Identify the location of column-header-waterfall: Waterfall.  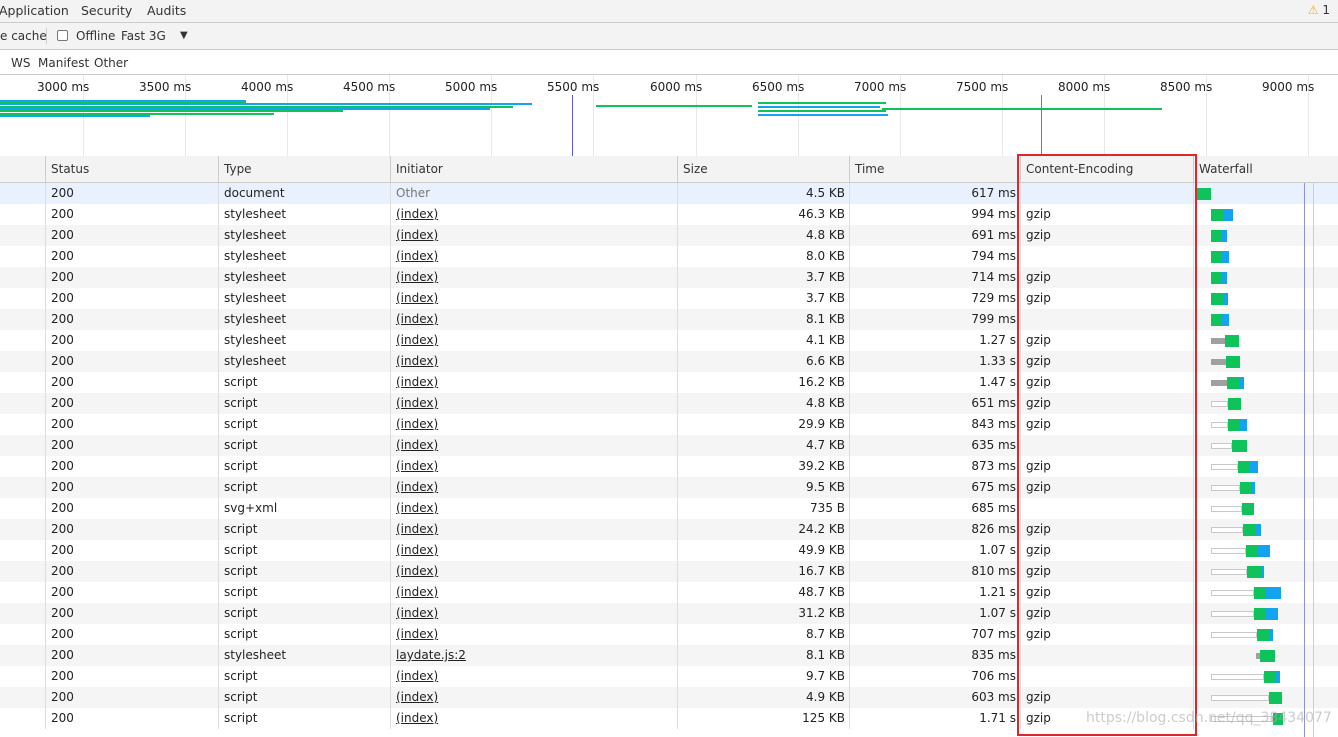
(1265, 169).